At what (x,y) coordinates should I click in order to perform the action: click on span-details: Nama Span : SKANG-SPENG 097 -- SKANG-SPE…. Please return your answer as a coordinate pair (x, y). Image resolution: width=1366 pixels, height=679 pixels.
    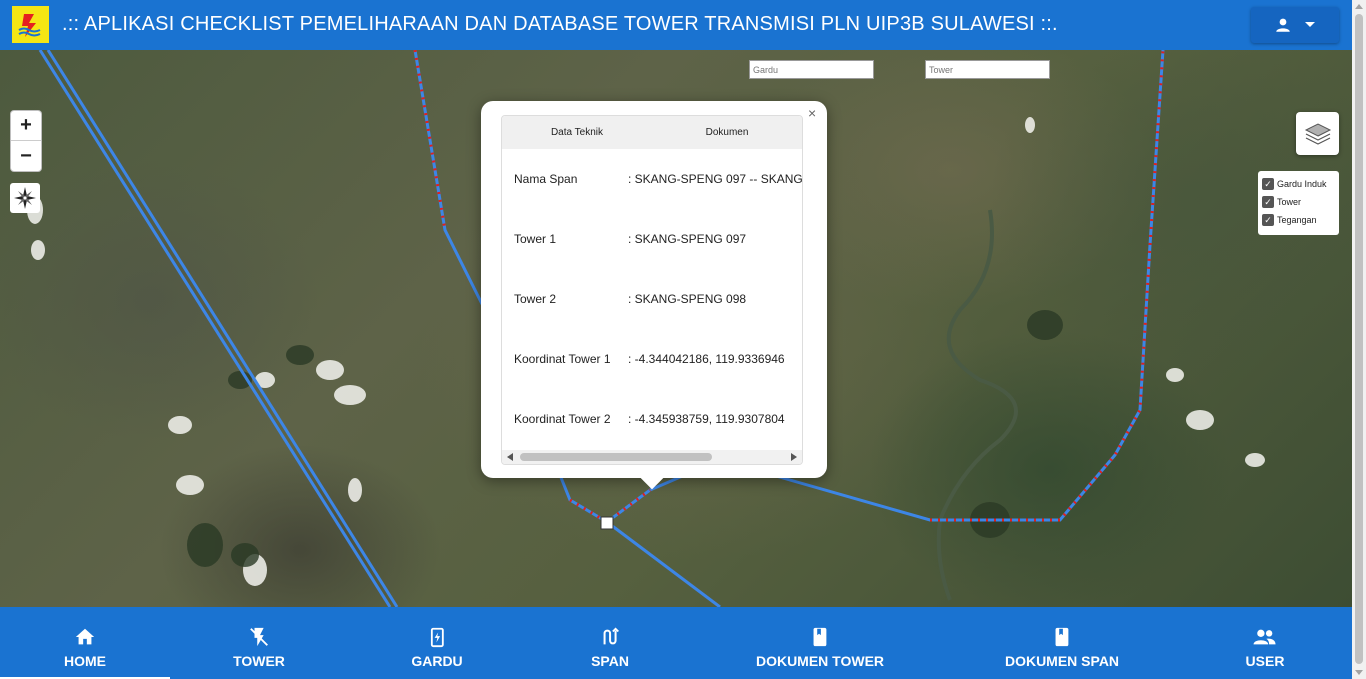
    Looking at the image, I should click on (652, 299).